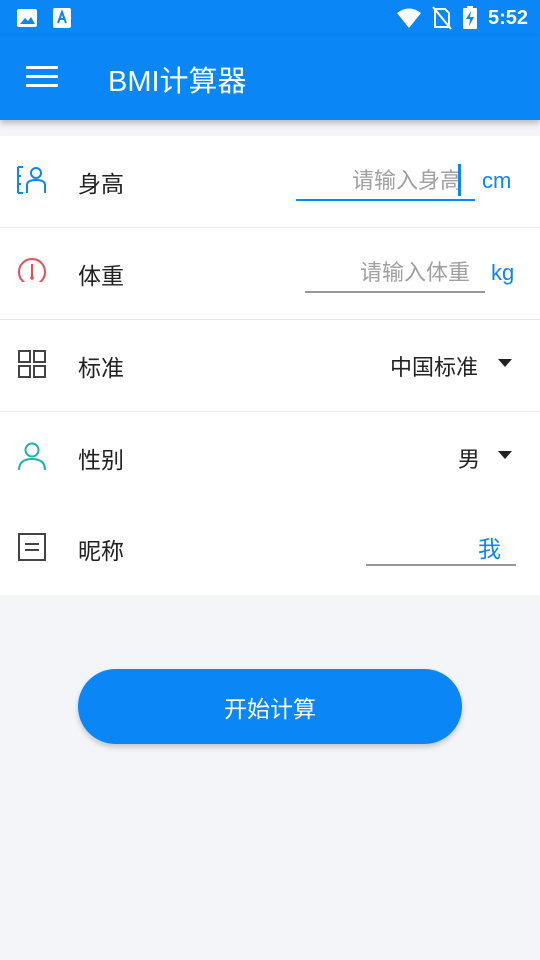  I want to click on height-input-underline, so click(385, 200).